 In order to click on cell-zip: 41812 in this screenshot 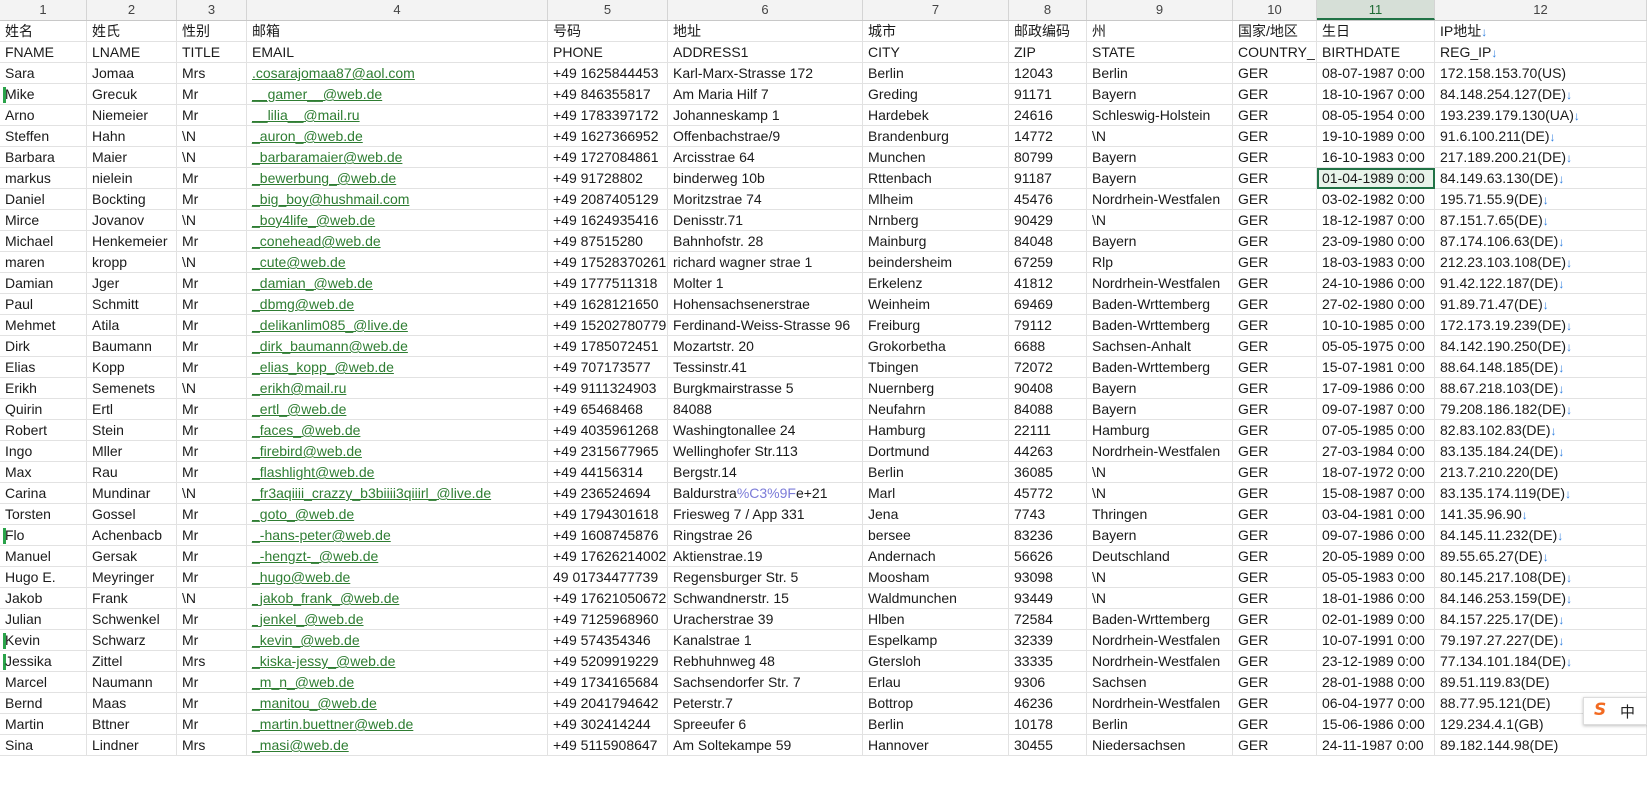, I will do `click(1048, 283)`.